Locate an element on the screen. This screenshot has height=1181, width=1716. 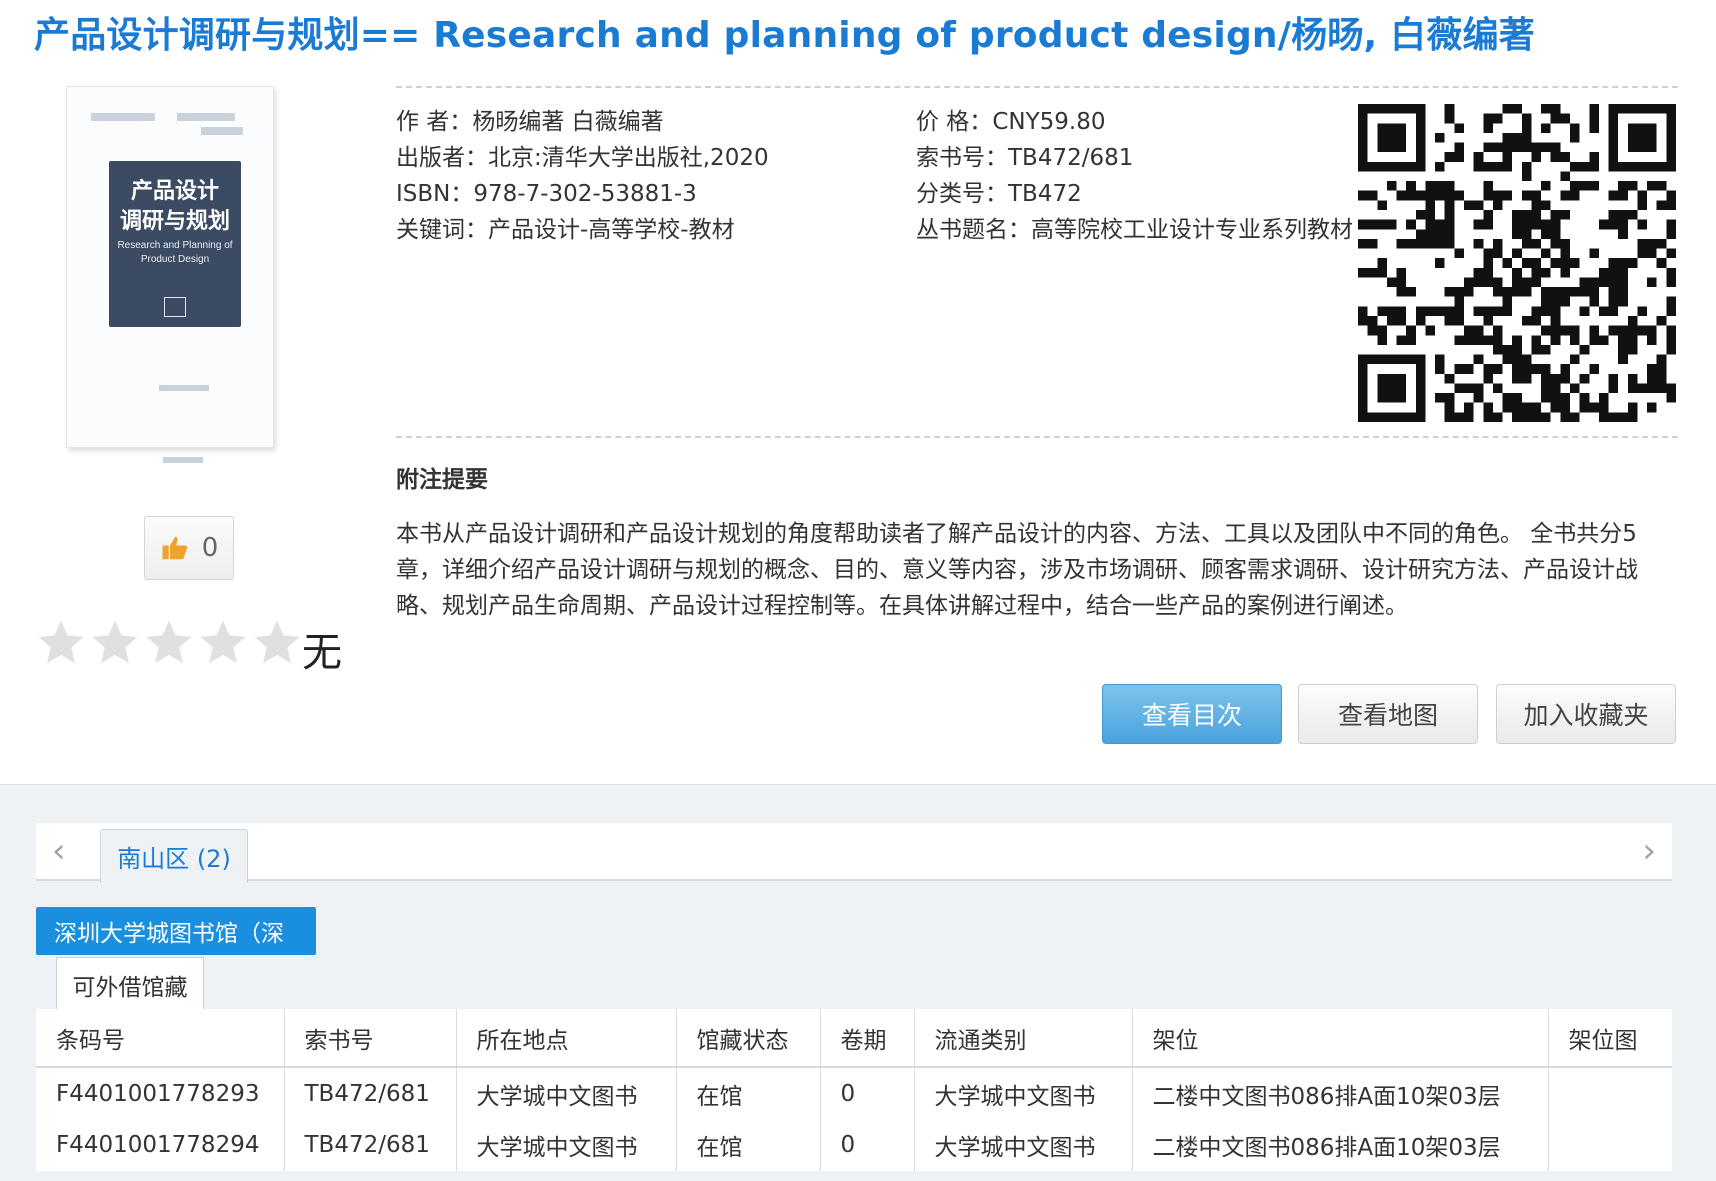
rating-stars is located at coordinates (169, 643).